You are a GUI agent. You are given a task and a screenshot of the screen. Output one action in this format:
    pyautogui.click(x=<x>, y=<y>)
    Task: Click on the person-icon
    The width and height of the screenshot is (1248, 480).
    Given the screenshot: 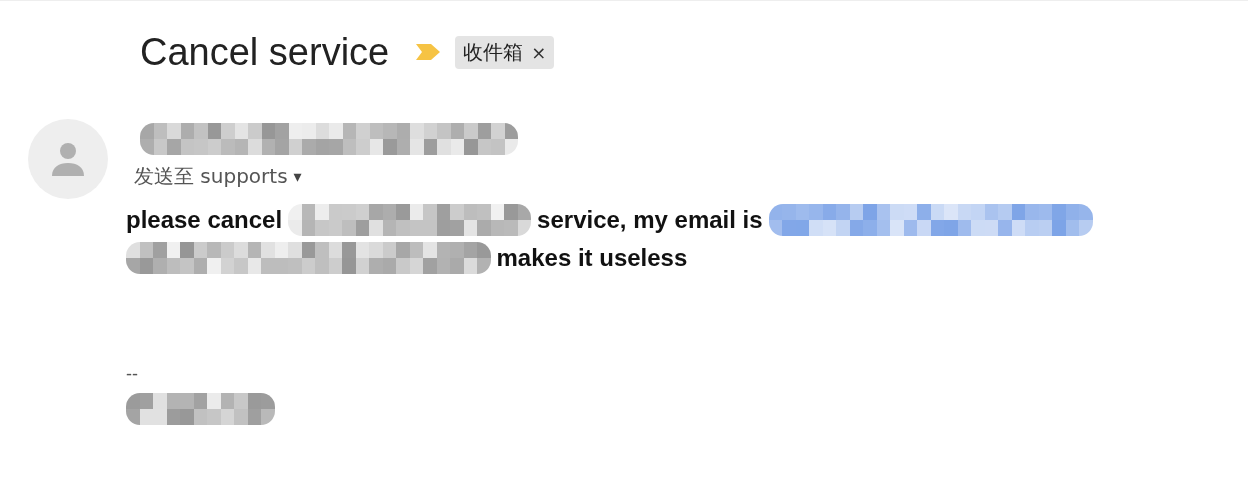 What is the action you would take?
    pyautogui.click(x=68, y=159)
    